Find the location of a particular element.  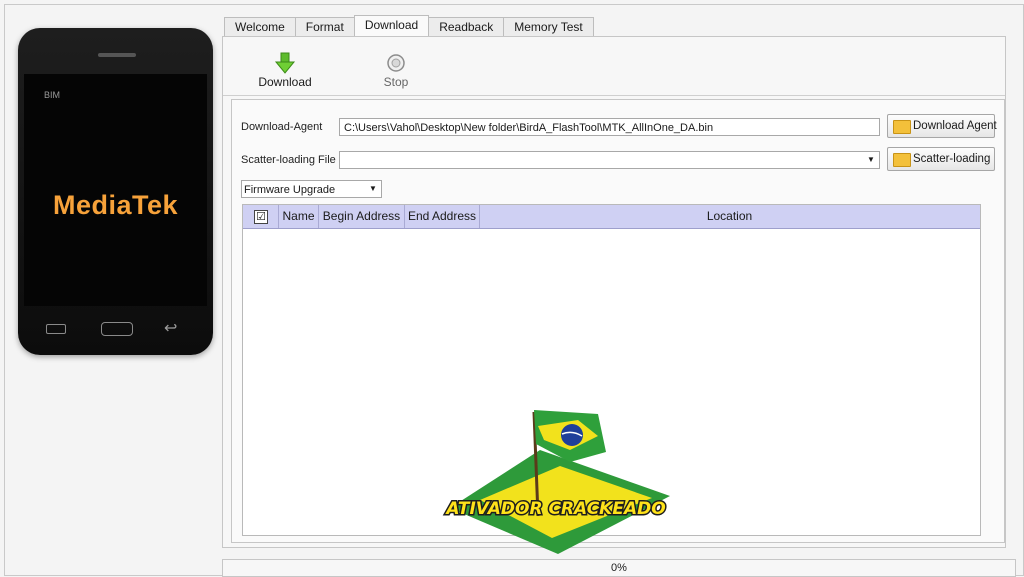

download-mode-dropdown: Firmware Upgrade ▼ is located at coordinates (311, 189).